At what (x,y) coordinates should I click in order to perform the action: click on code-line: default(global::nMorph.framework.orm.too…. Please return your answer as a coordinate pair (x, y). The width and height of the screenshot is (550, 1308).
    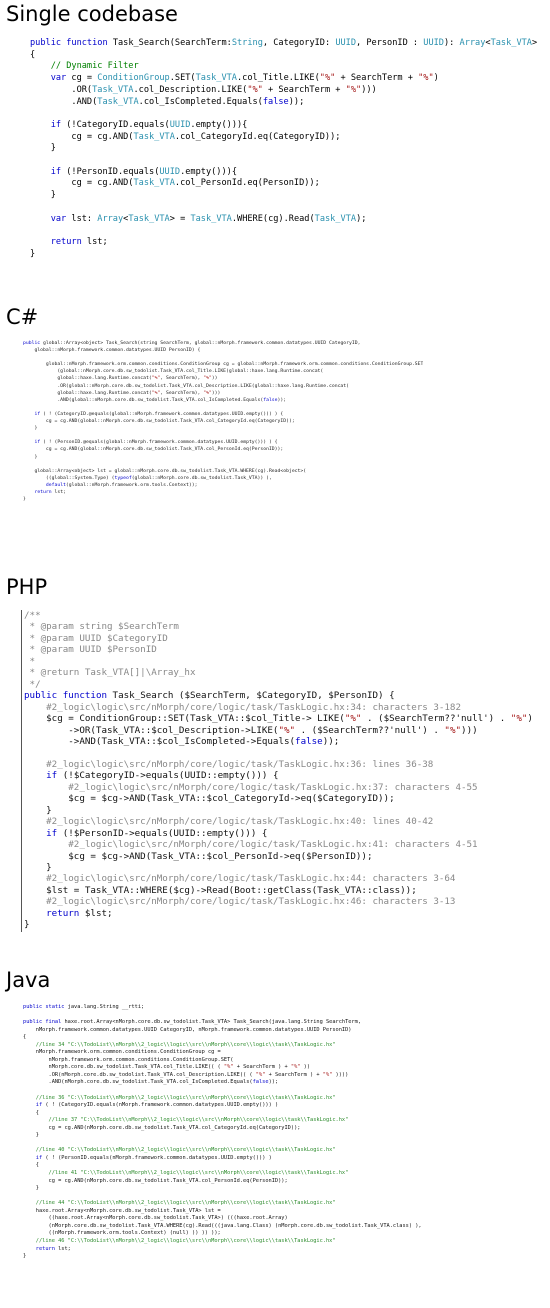
    Looking at the image, I should click on (121, 485).